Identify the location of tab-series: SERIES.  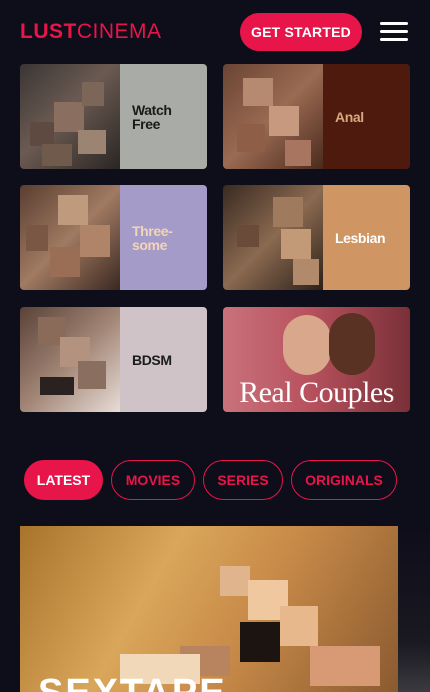
(243, 480).